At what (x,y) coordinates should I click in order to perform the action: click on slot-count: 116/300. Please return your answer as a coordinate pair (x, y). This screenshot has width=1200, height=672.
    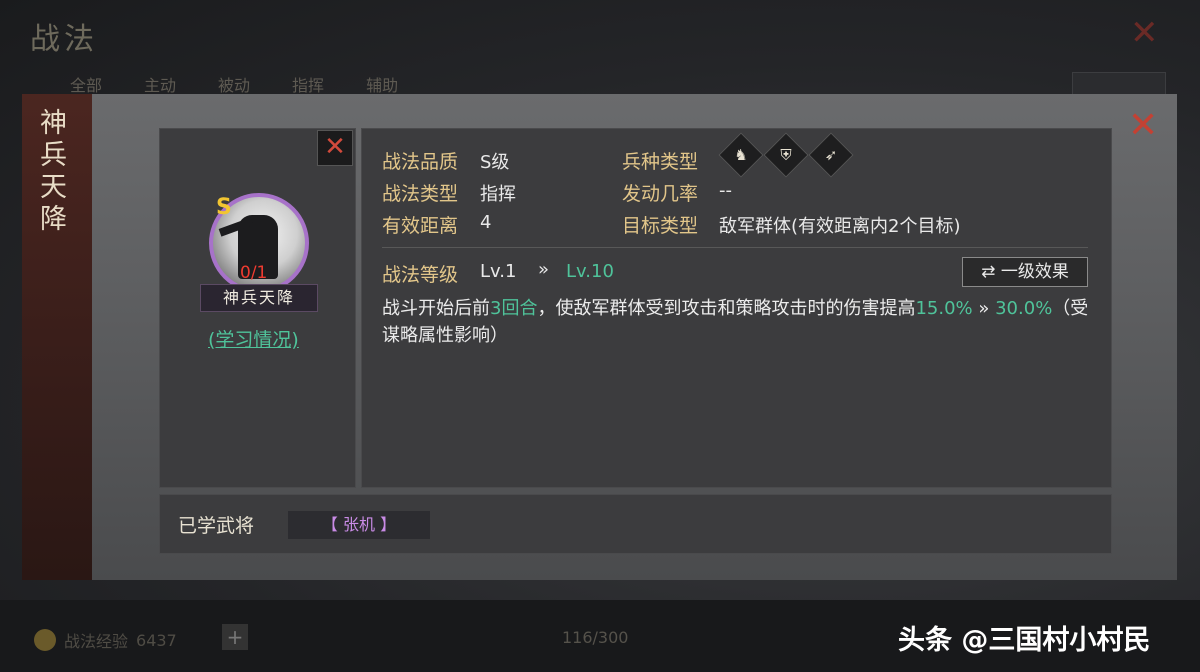
    Looking at the image, I should click on (595, 637).